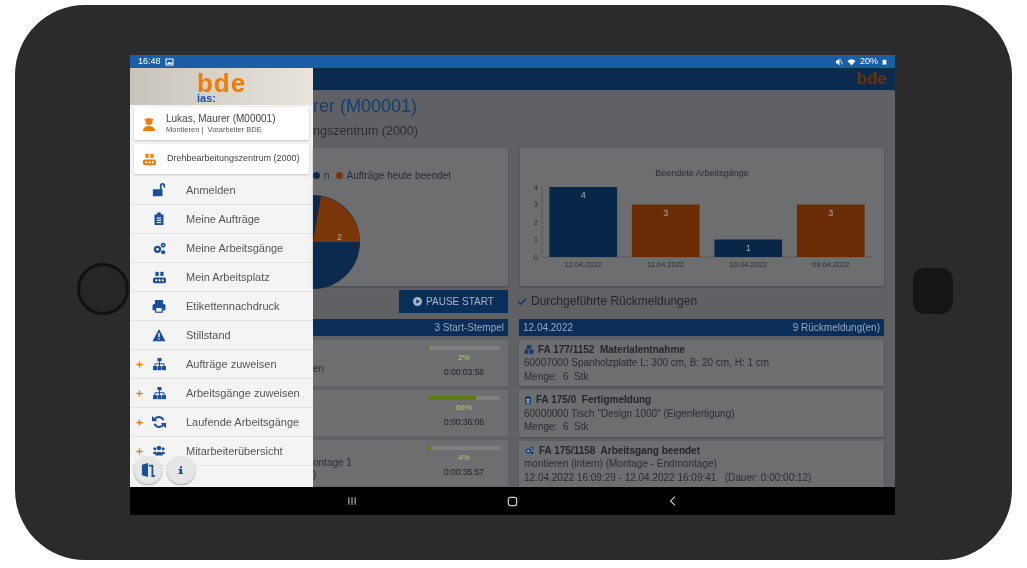 This screenshot has width=1027, height=568. What do you see at coordinates (464, 458) in the screenshot?
I see `progress-percent: 4%` at bounding box center [464, 458].